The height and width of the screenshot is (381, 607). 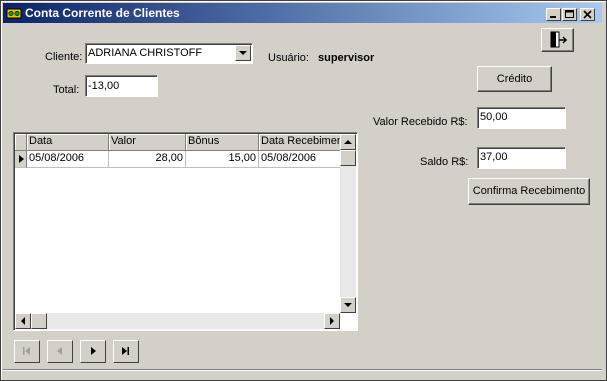 I want to click on last-record-icon, so click(x=125, y=351).